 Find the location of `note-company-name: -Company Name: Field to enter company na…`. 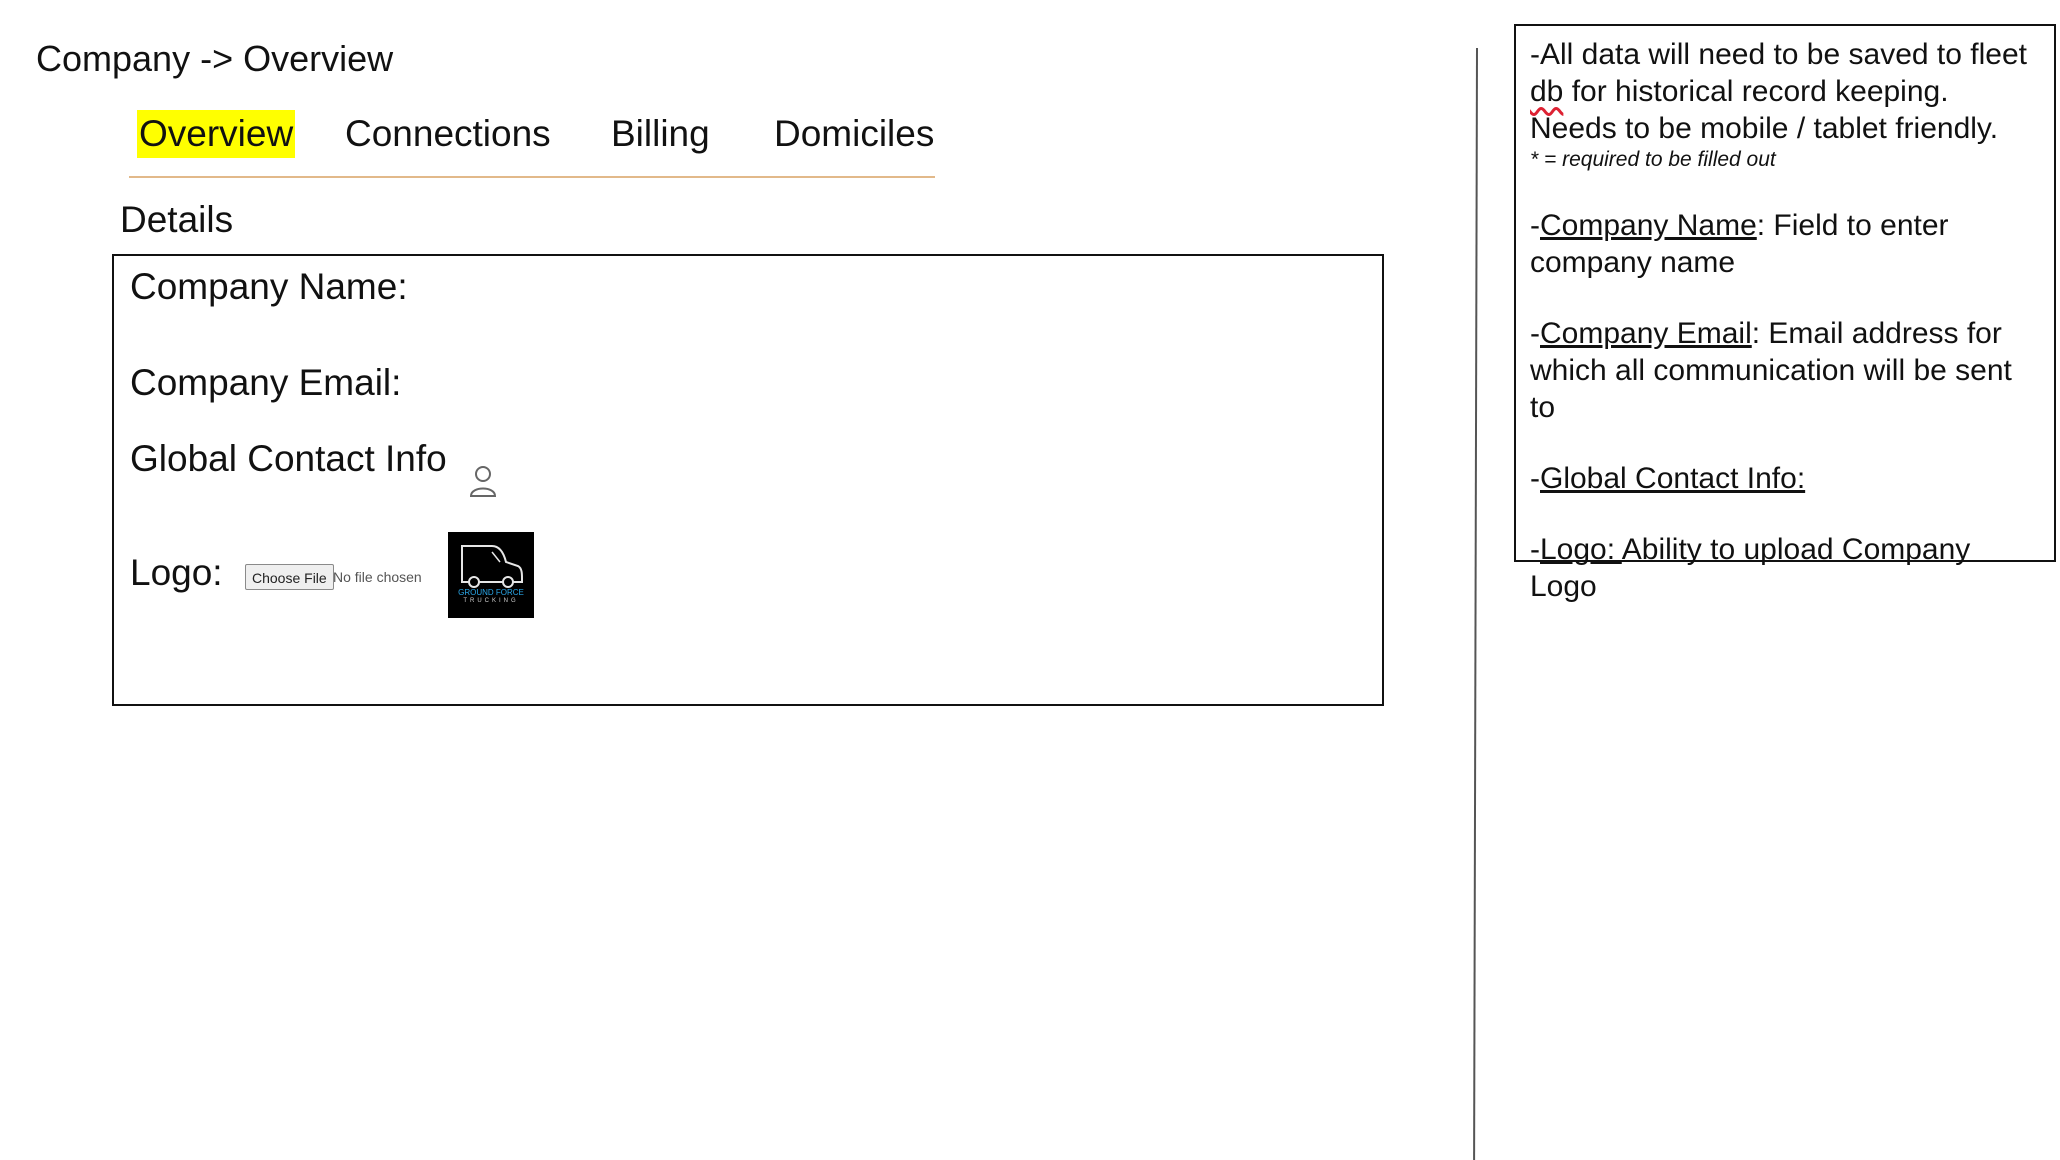

note-company-name: -Company Name: Field to enter company na… is located at coordinates (1739, 244).